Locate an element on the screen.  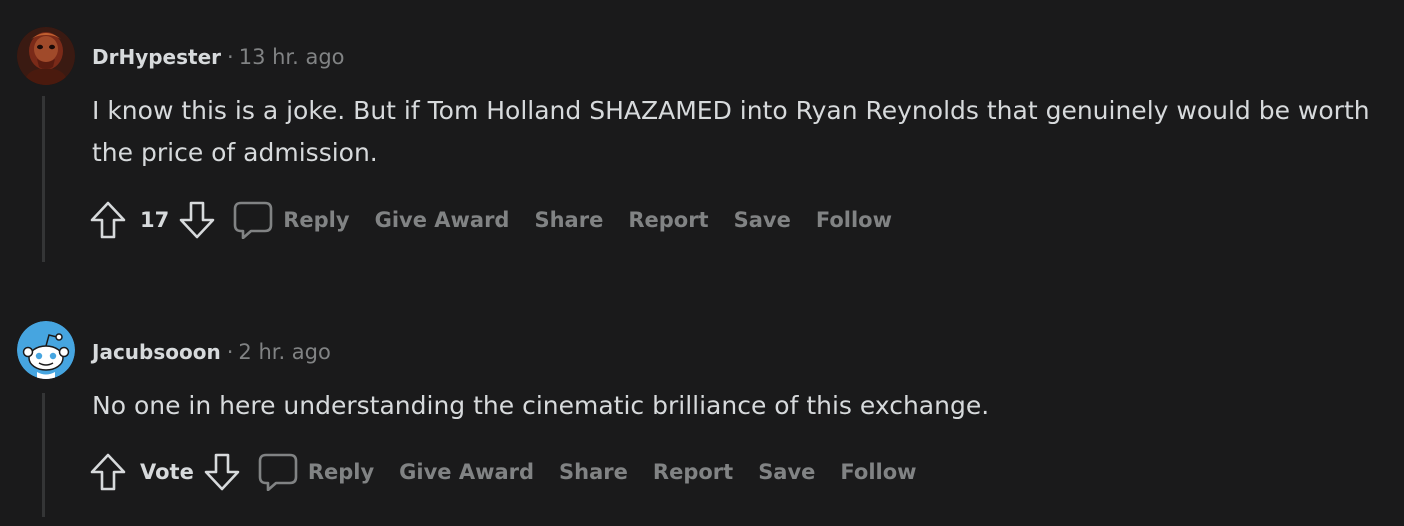
thread-line is located at coordinates (43, 455).